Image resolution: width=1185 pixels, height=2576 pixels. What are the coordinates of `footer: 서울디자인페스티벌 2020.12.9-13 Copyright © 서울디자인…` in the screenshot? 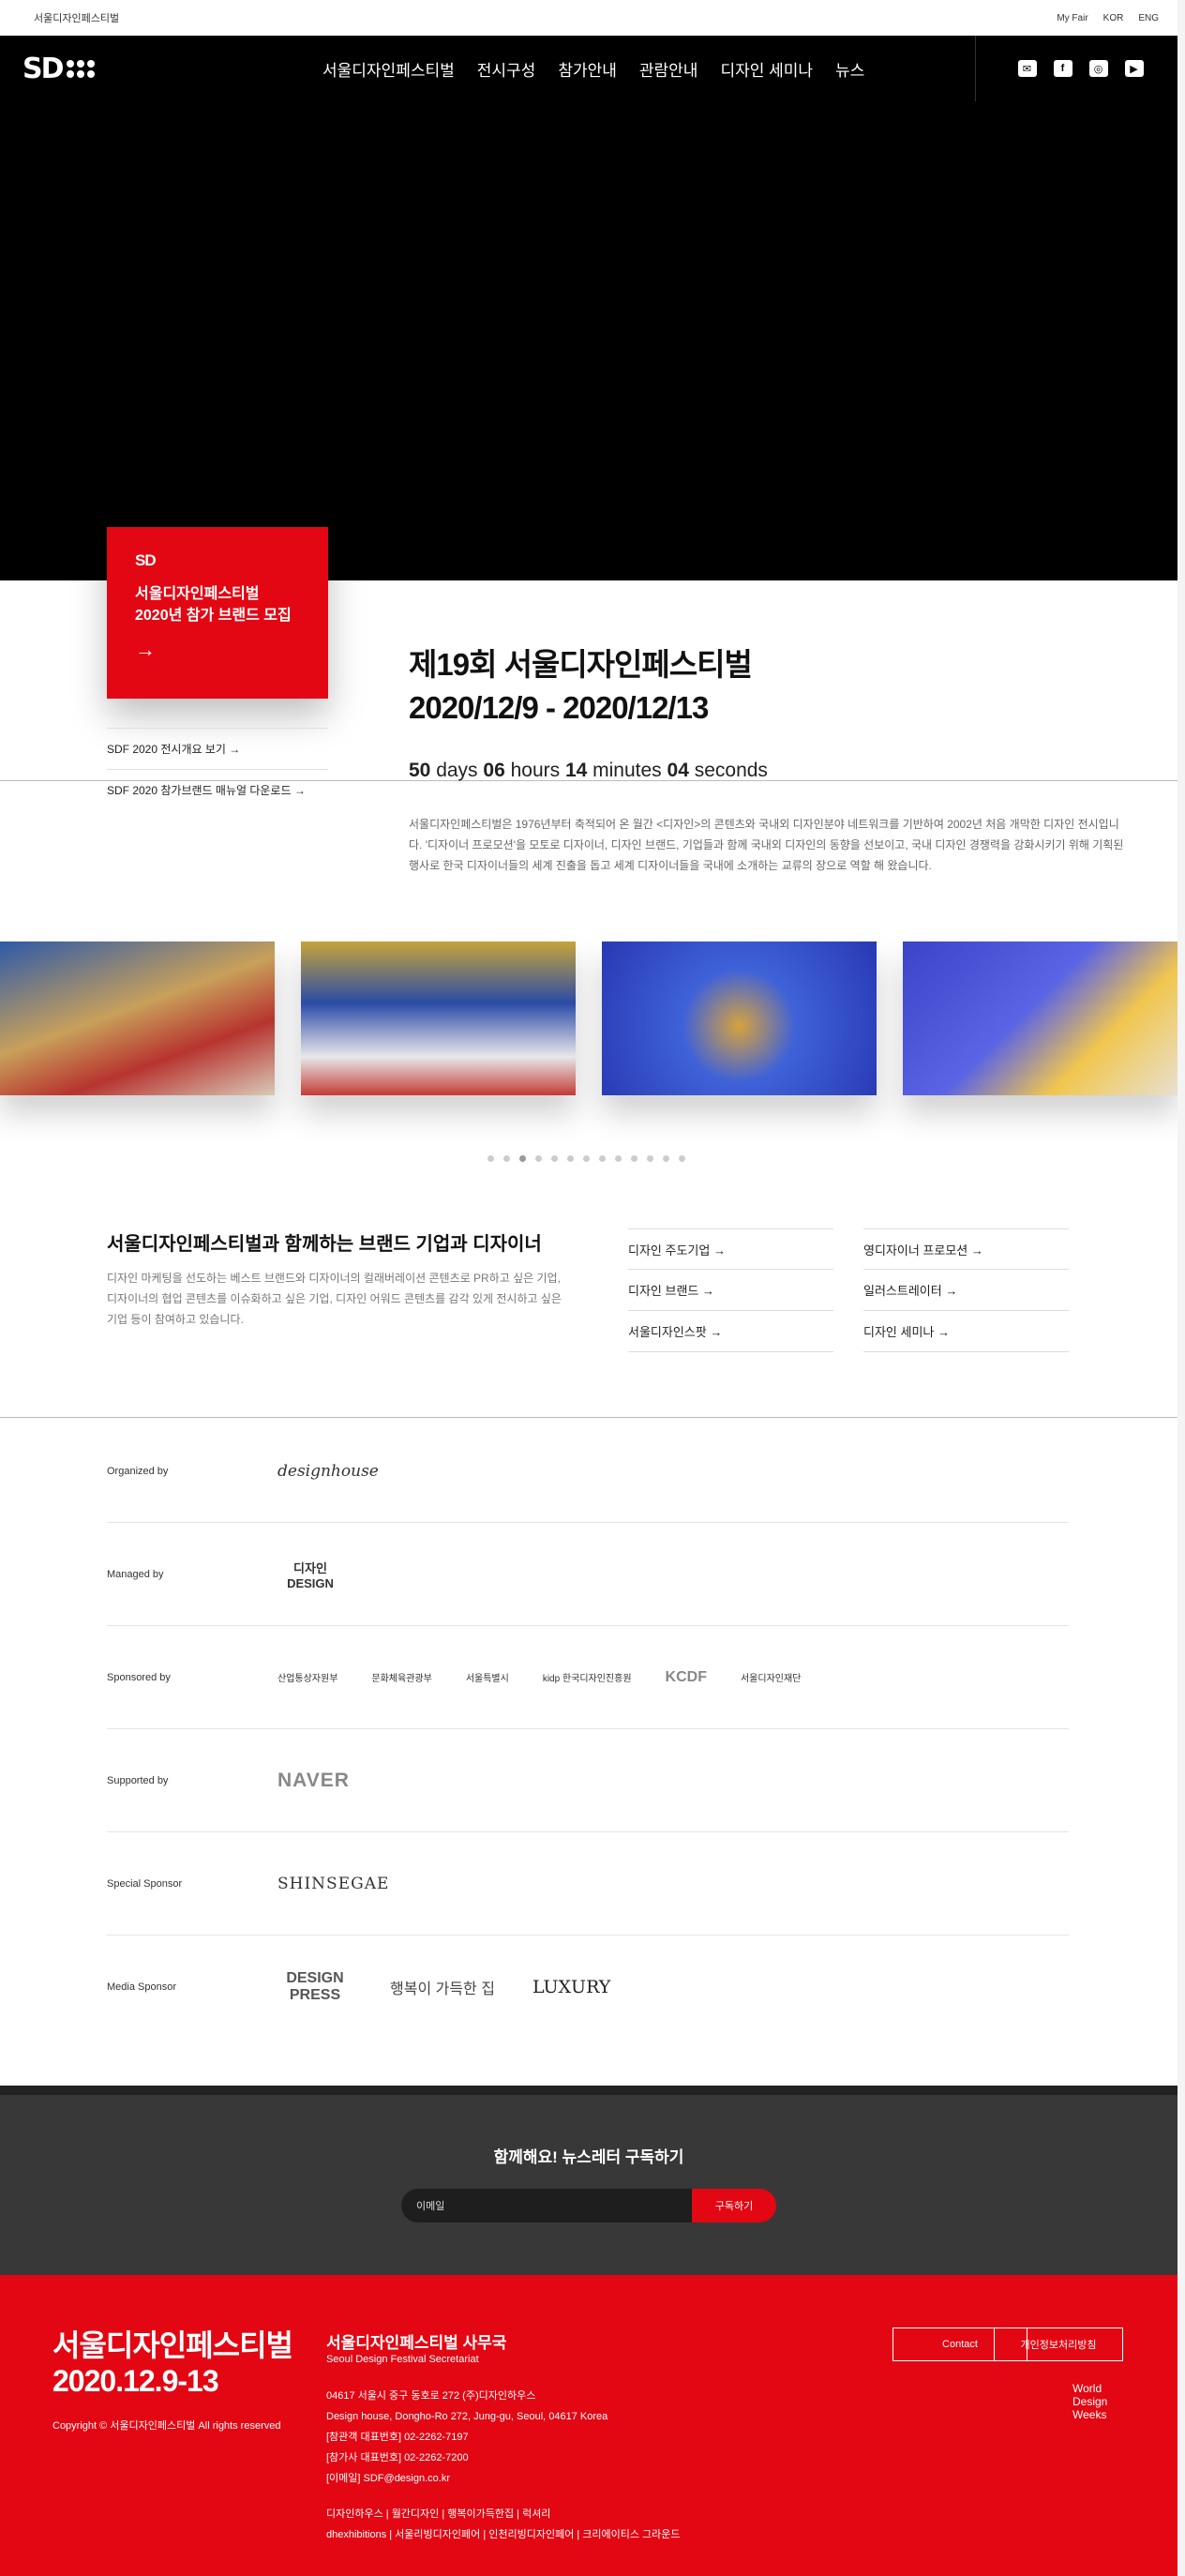 It's located at (589, 2425).